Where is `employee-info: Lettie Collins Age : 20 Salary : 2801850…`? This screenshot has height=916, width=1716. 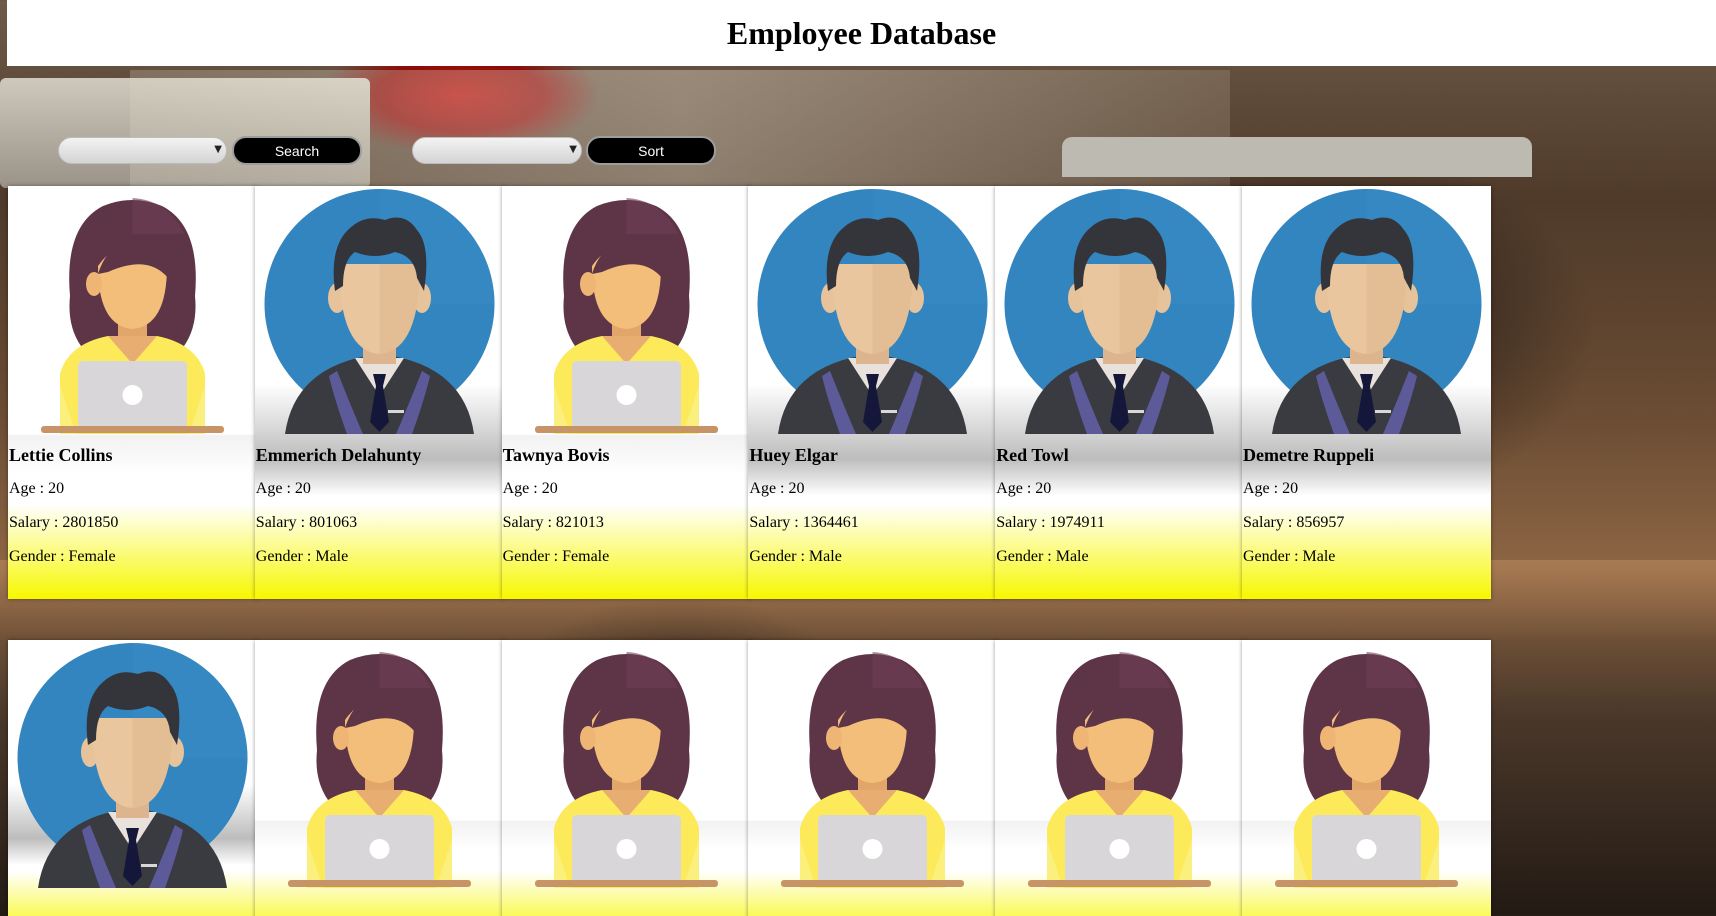
employee-info: Lettie Collins Age : 20 Salary : 2801850… is located at coordinates (132, 508).